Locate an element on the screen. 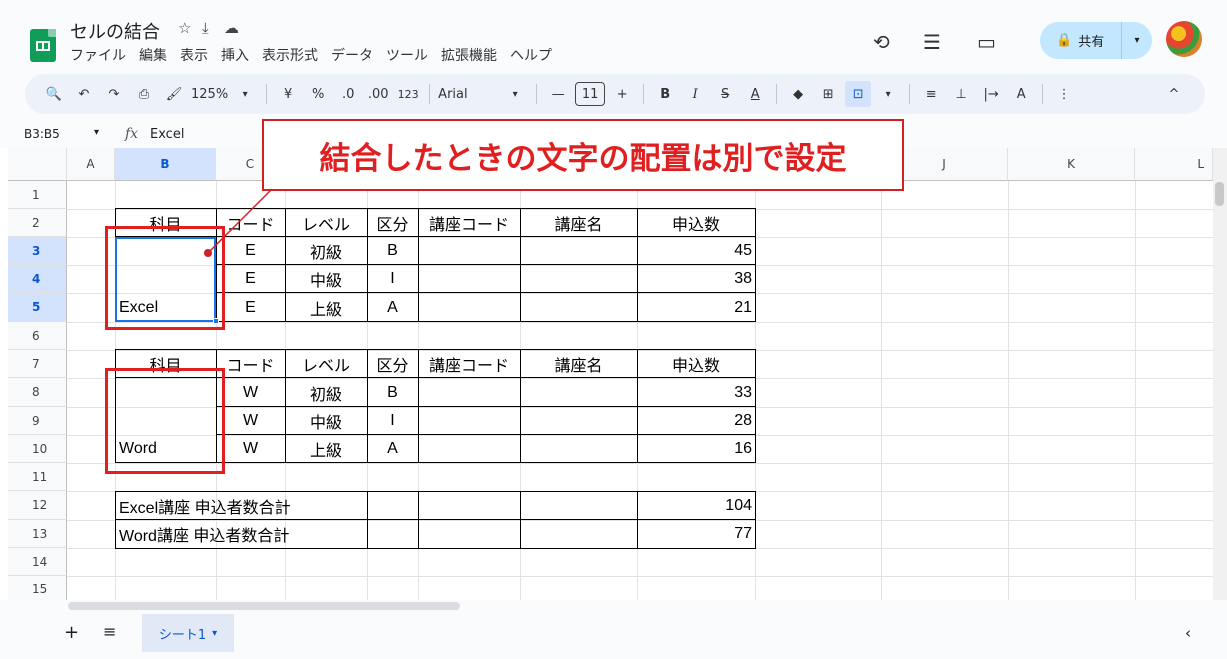 The image size is (1227, 659). font-size-decrease-button: — is located at coordinates (558, 94).